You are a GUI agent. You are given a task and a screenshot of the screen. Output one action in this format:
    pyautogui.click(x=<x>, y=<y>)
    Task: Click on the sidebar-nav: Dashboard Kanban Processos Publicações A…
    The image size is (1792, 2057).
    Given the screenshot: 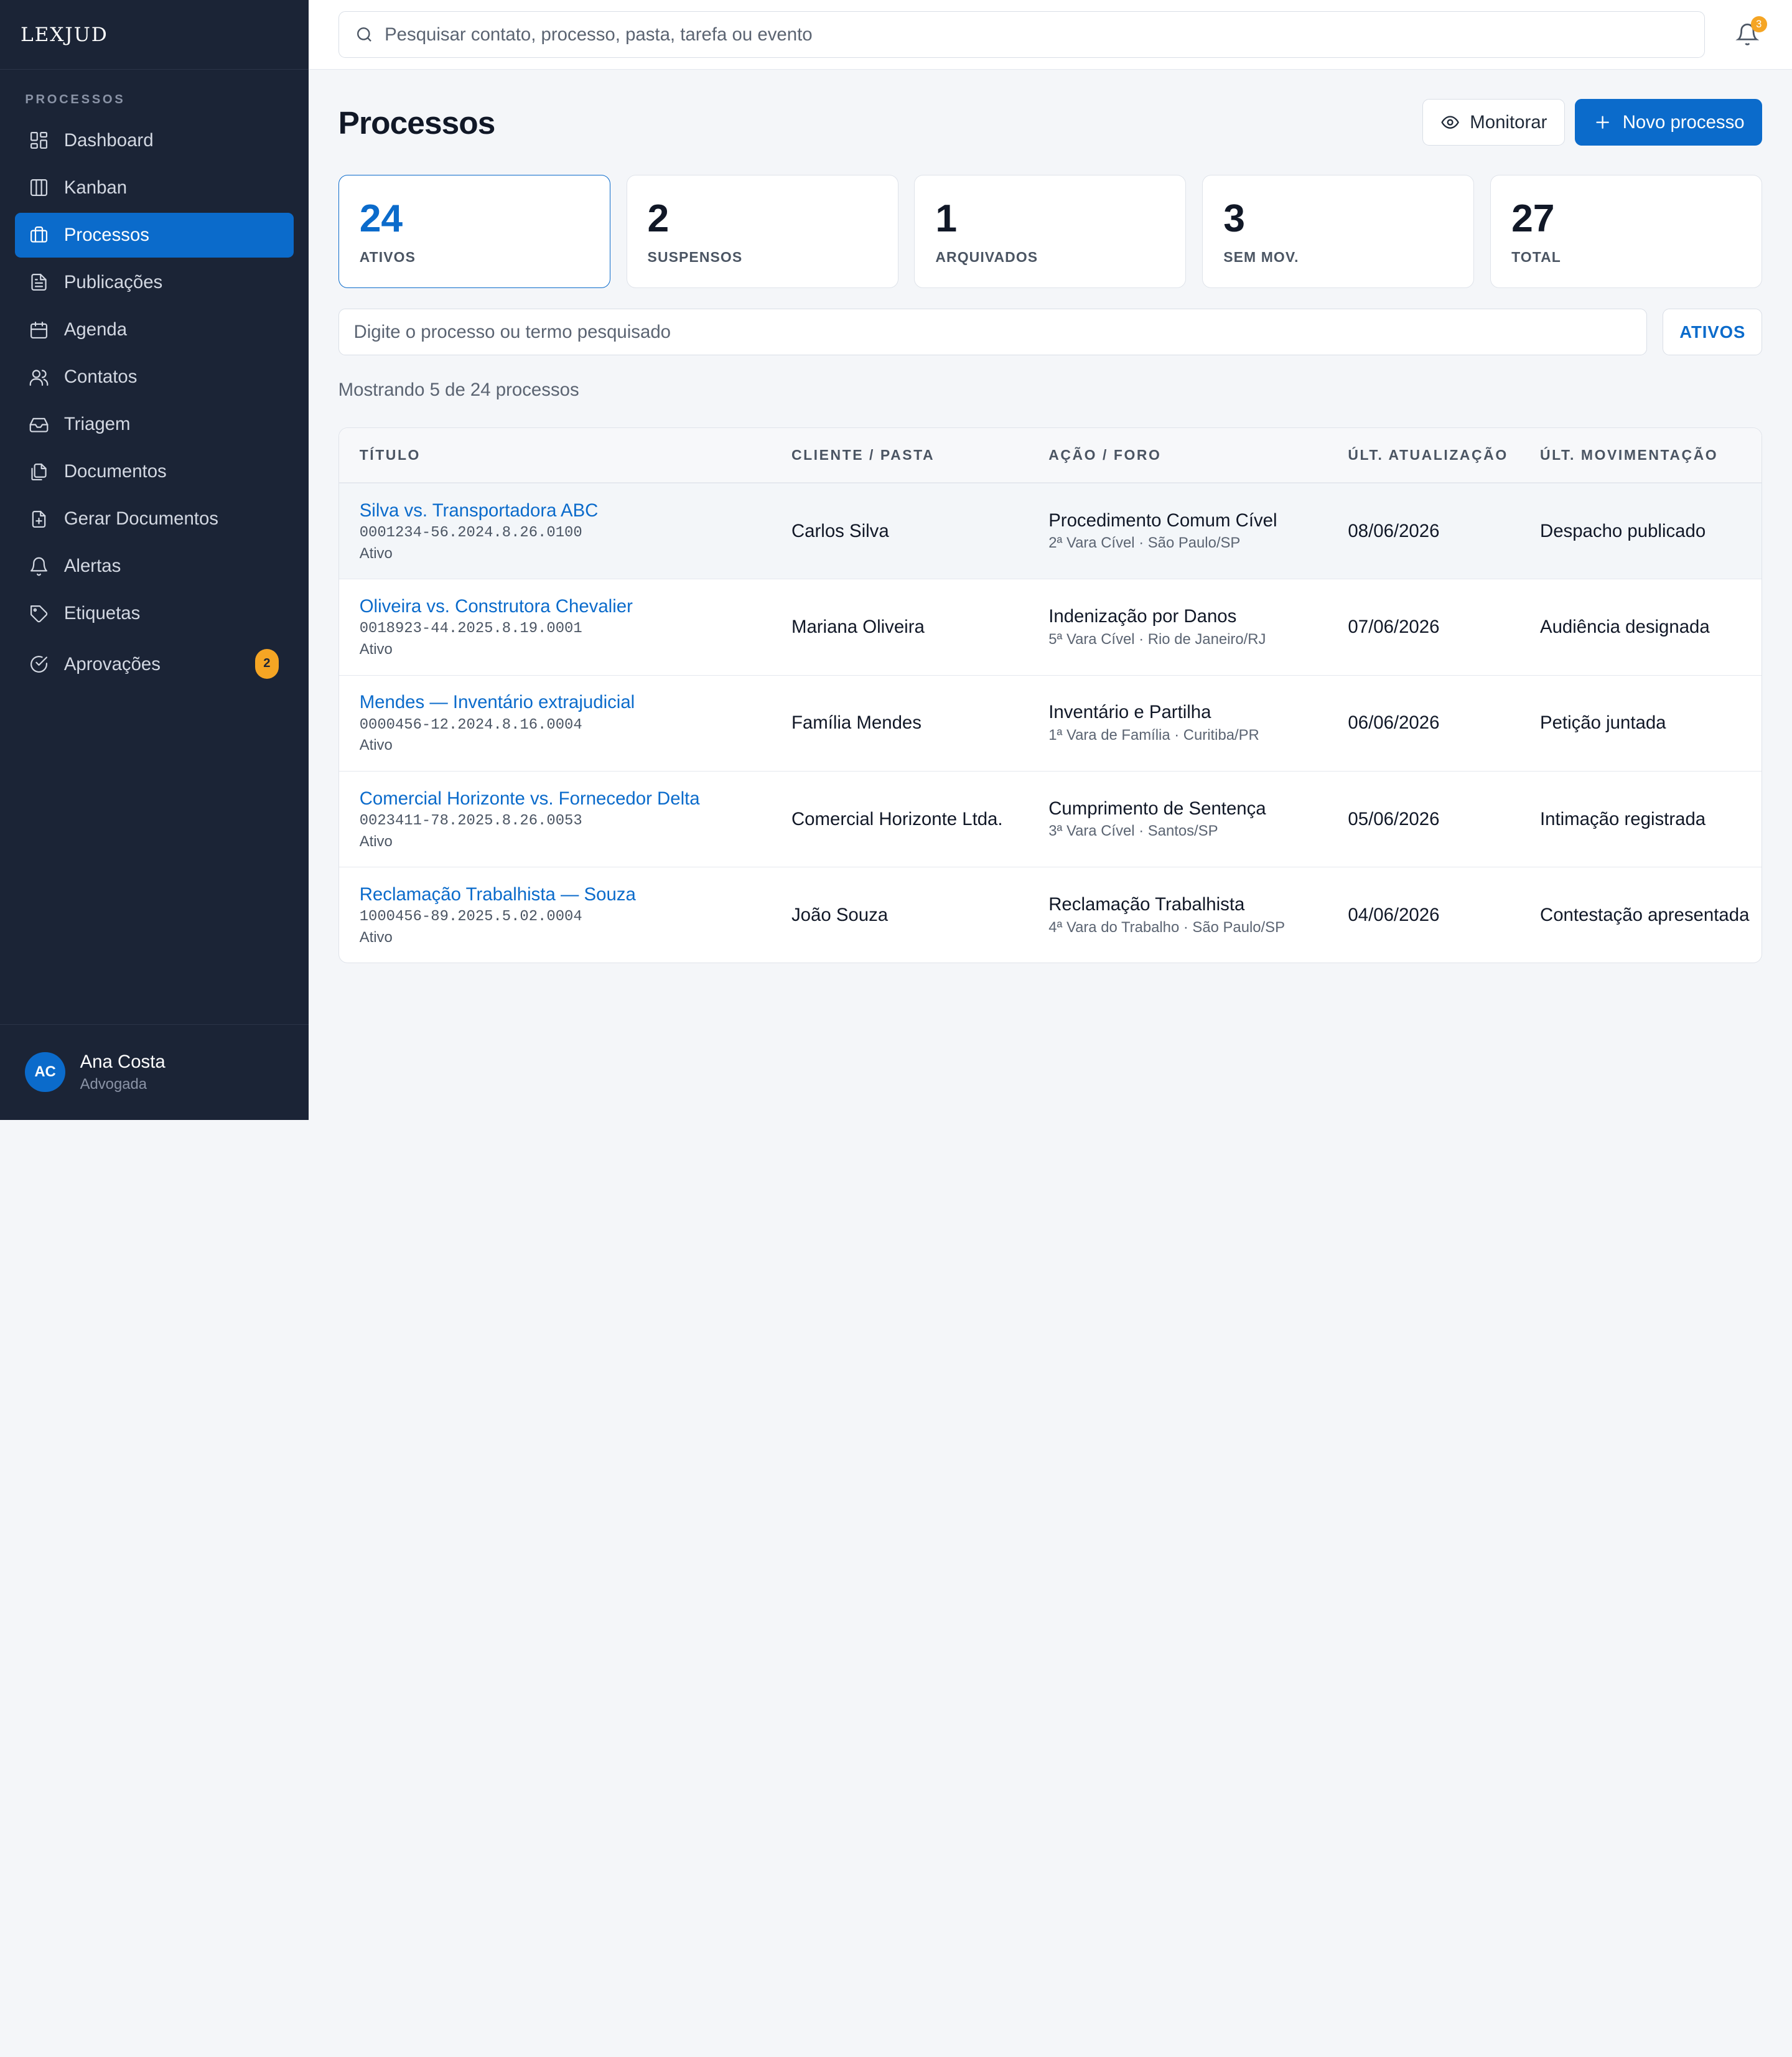 What is the action you would take?
    pyautogui.click(x=154, y=405)
    